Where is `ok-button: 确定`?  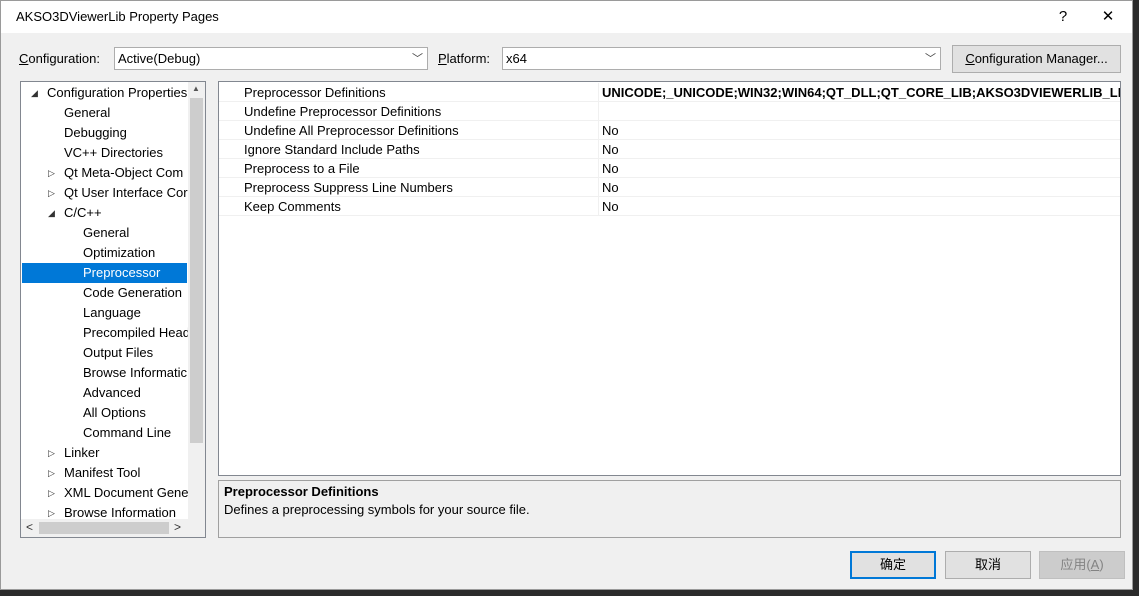 ok-button: 确定 is located at coordinates (893, 565).